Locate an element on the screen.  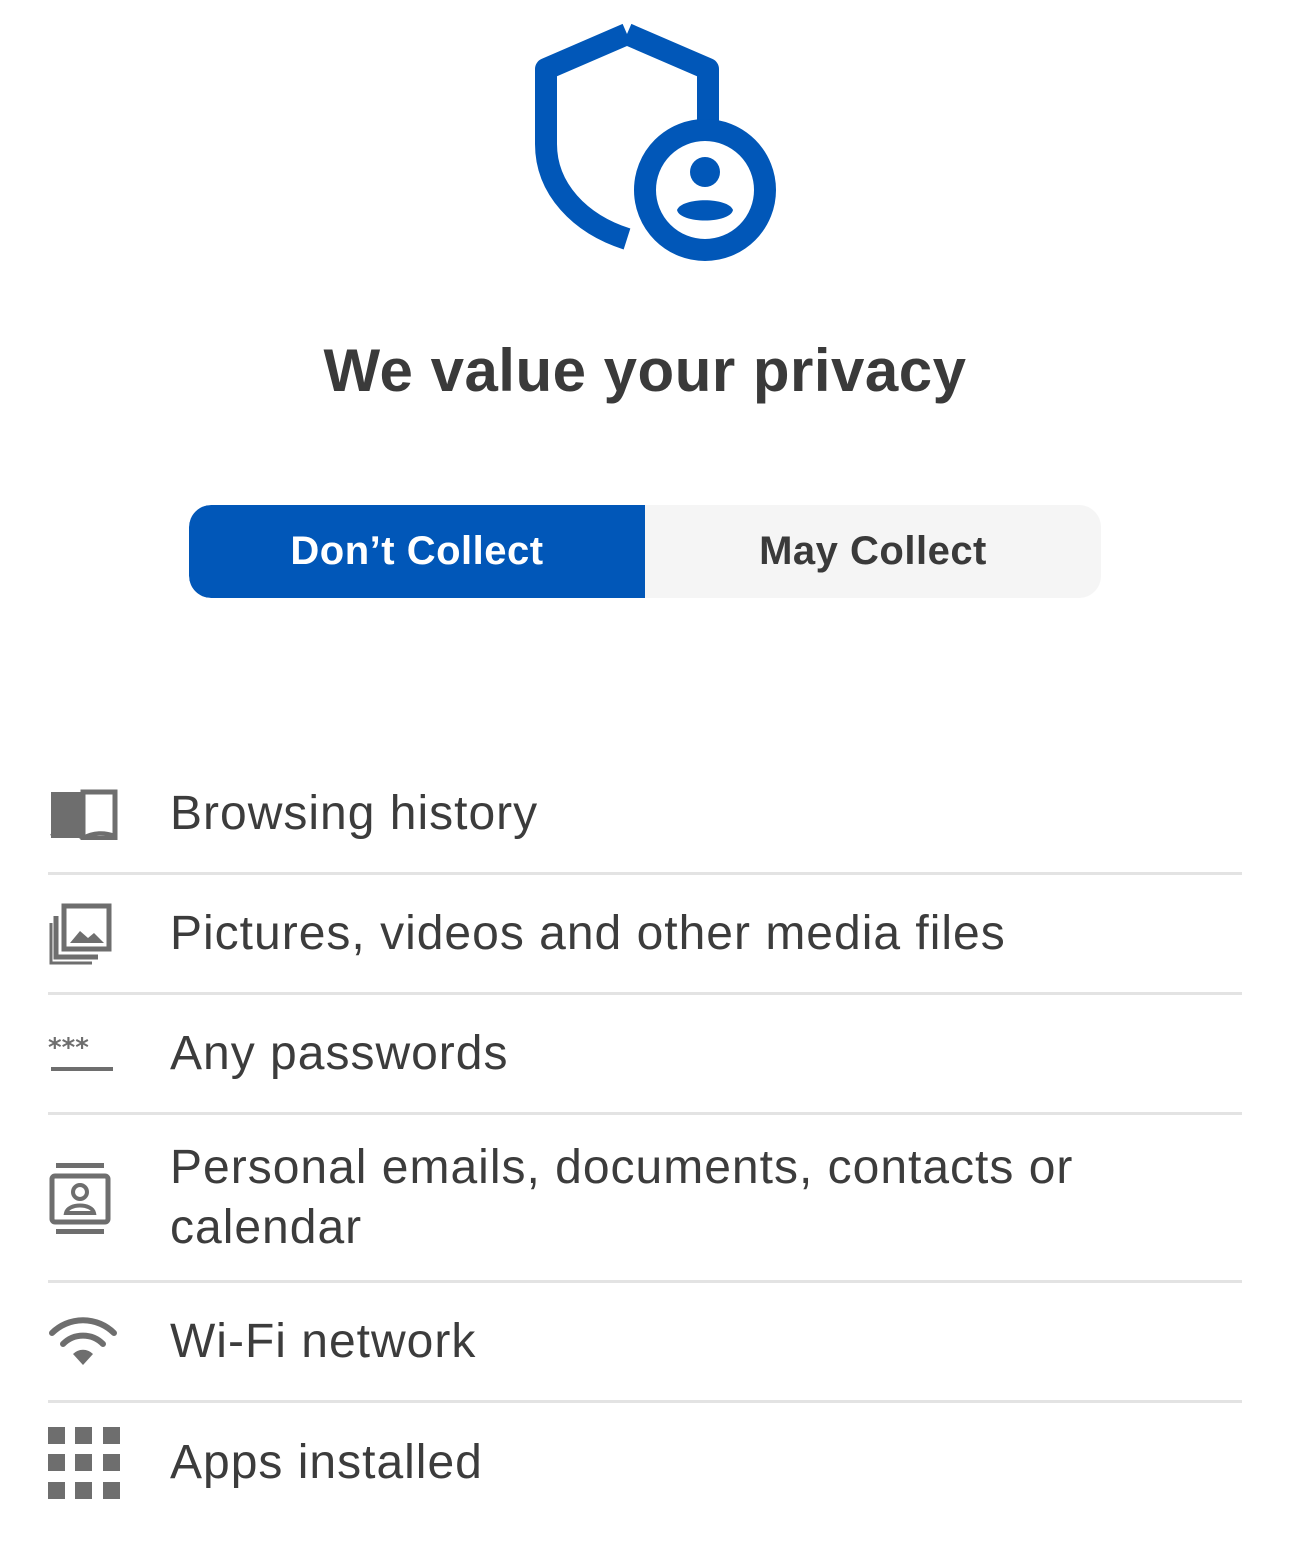
list-item: *** Any passwords is located at coordinates (645, 1055).